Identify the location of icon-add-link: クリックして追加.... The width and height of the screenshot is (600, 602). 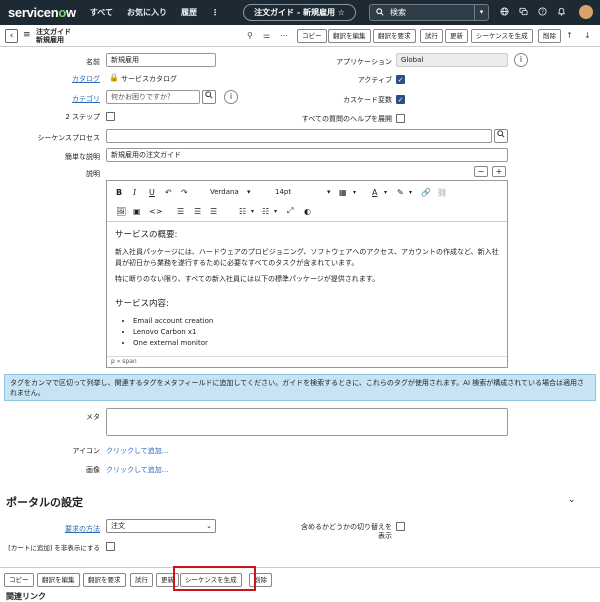
(137, 451).